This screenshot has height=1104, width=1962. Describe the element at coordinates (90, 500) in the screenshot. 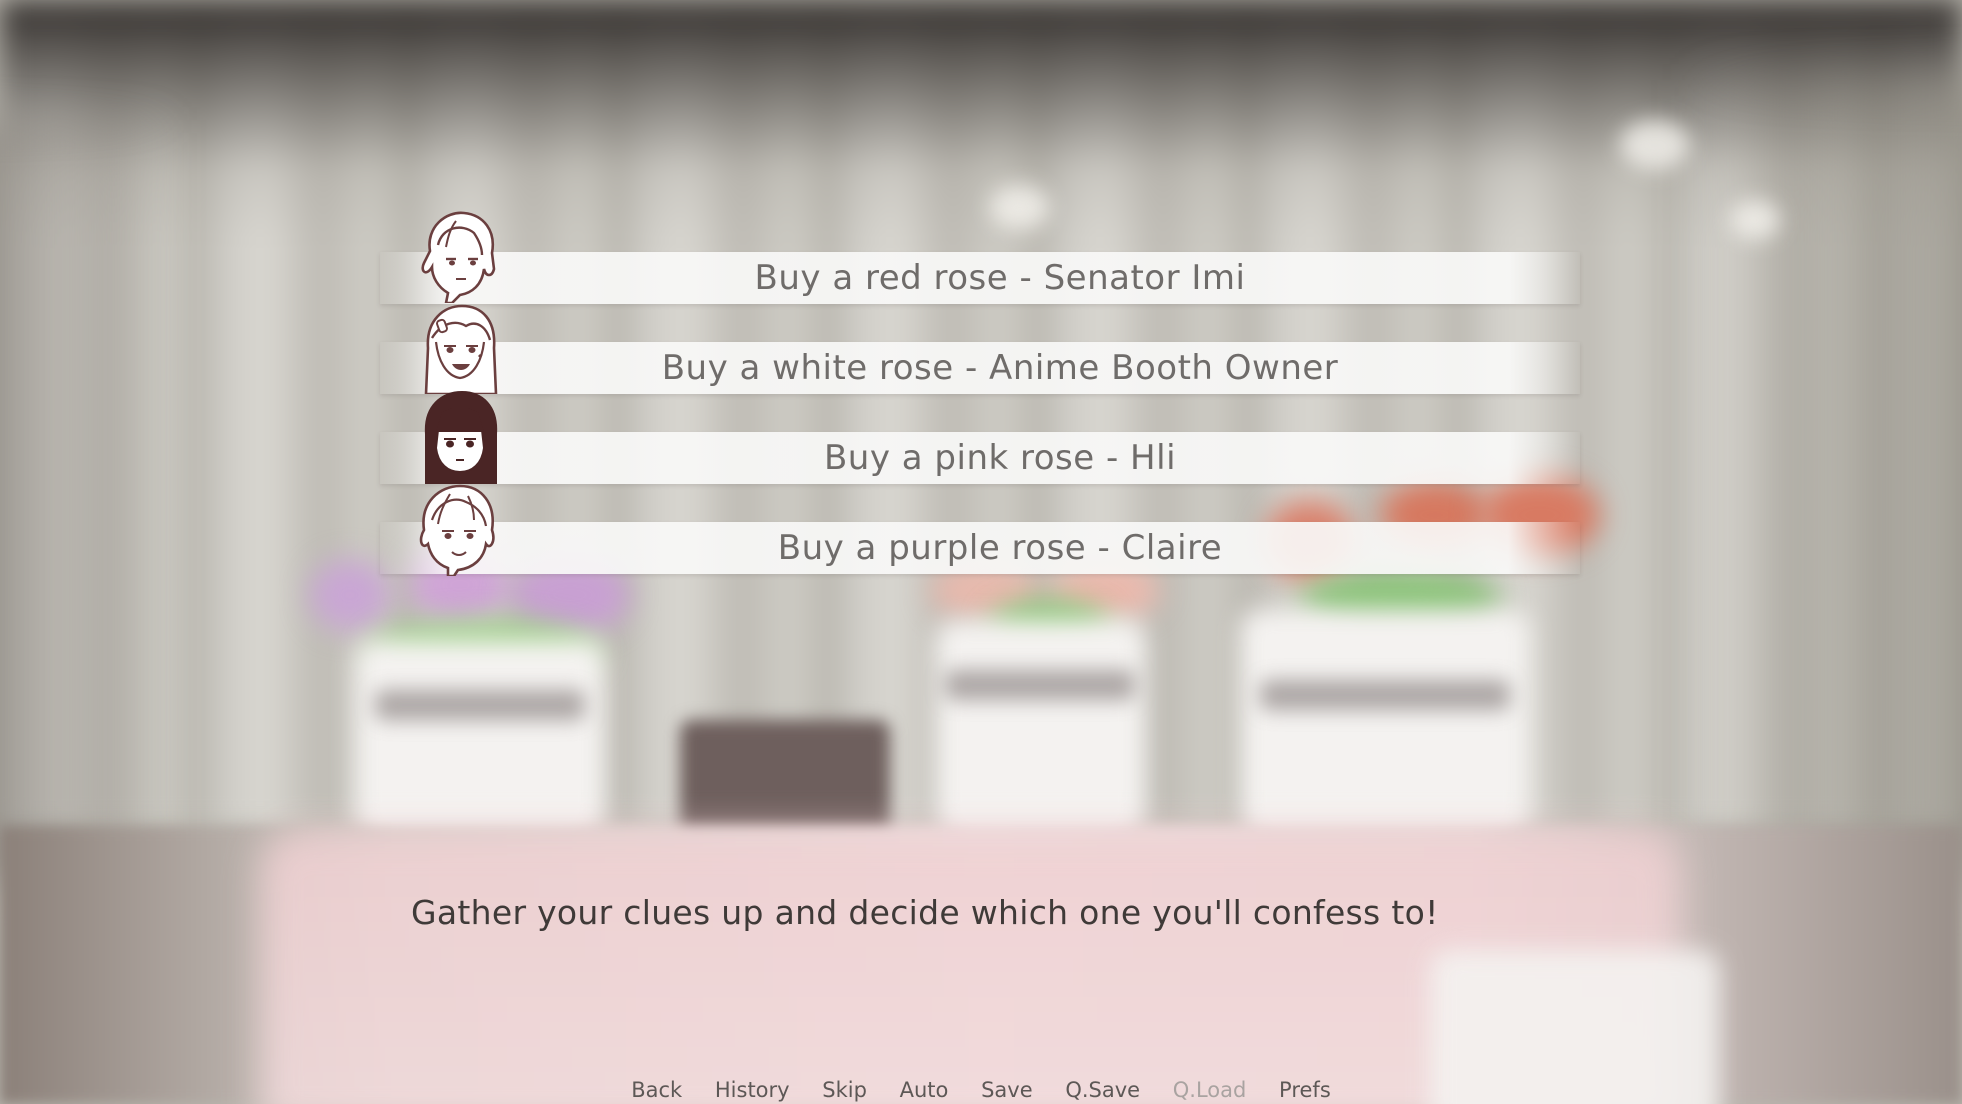

I see `wall-shadow-left` at that location.